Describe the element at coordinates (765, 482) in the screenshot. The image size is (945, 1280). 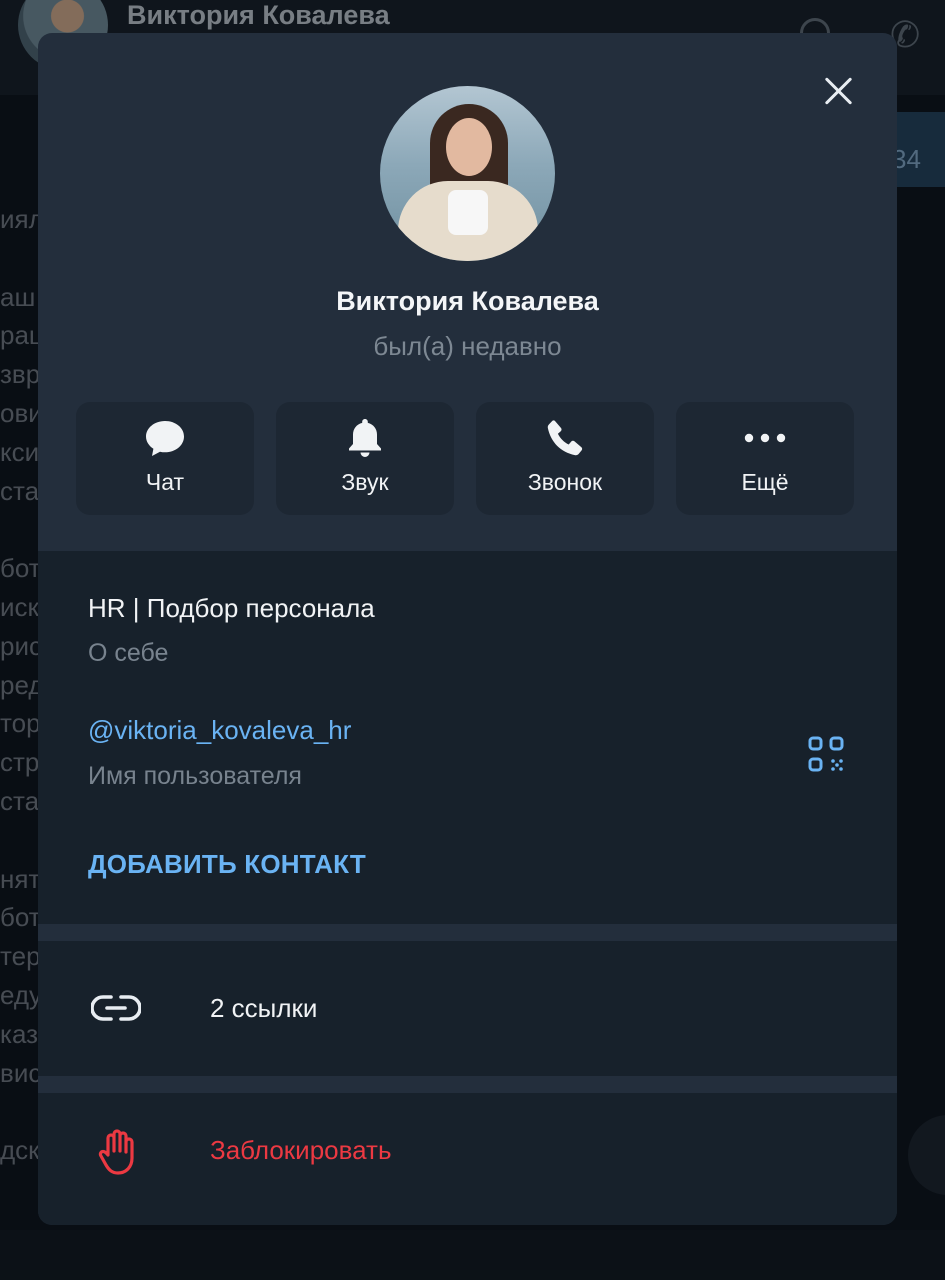
I see `more-button-label: Ещё` at that location.